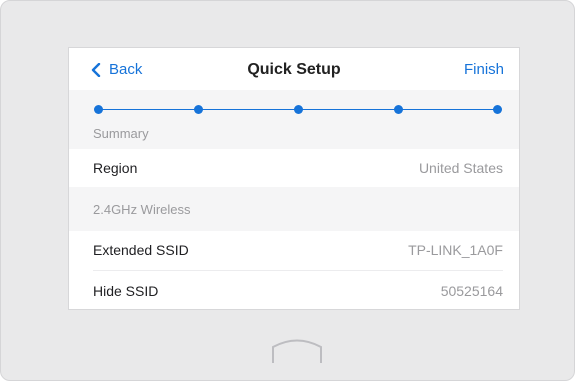 This screenshot has height=381, width=575. Describe the element at coordinates (484, 70) in the screenshot. I see `finish-button: Finish` at that location.